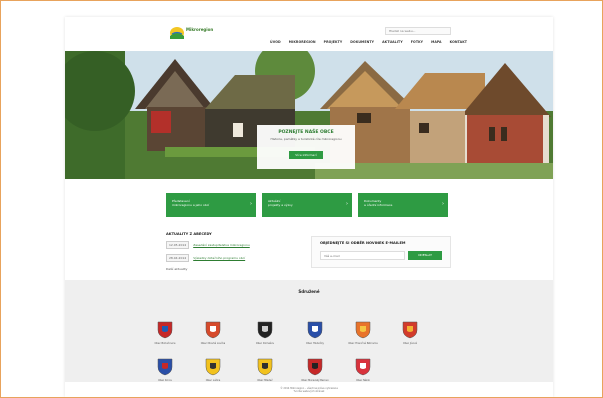 The width and height of the screenshot is (603, 398). What do you see at coordinates (189, 234) in the screenshot?
I see `news-heading: AKTUALITY Z ABECEDY` at bounding box center [189, 234].